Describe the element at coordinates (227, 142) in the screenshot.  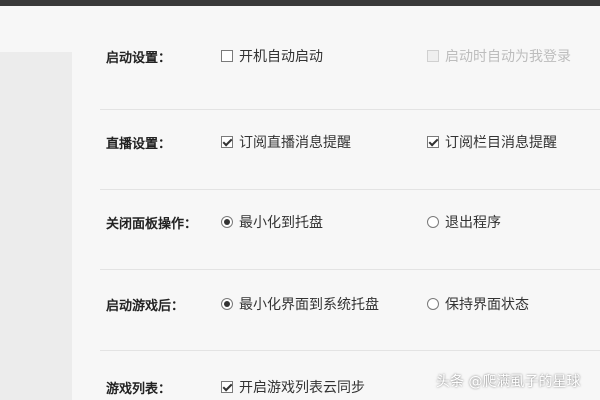
I see `subscribe-live-checkbox-box` at that location.